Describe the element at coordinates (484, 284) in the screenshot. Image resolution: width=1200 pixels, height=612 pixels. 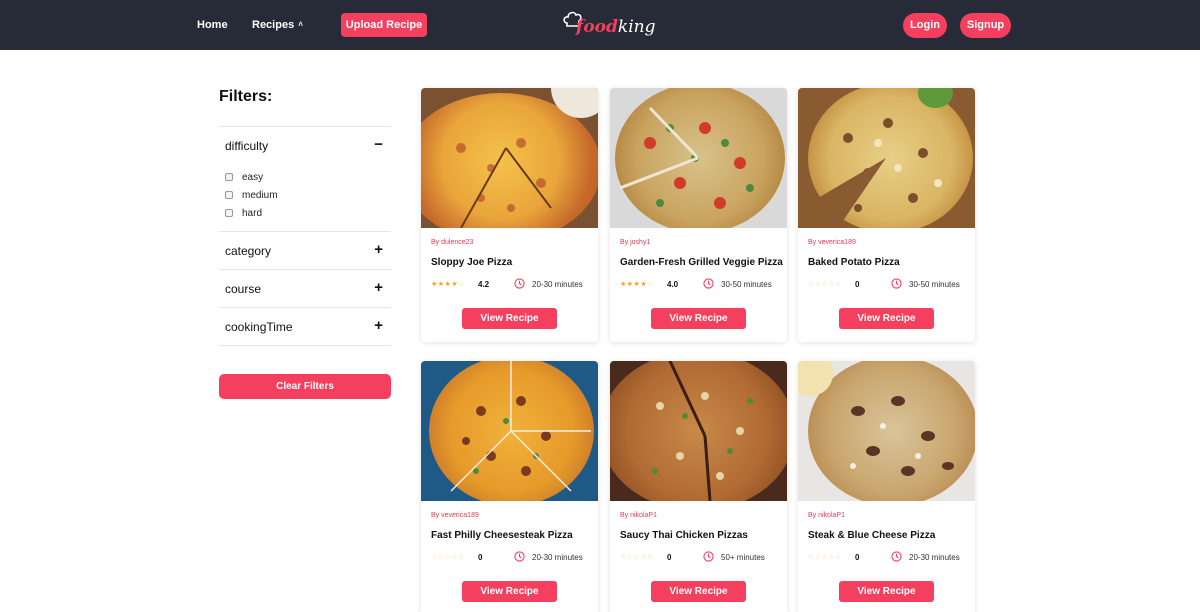
I see `rating-value: 4.2` at that location.